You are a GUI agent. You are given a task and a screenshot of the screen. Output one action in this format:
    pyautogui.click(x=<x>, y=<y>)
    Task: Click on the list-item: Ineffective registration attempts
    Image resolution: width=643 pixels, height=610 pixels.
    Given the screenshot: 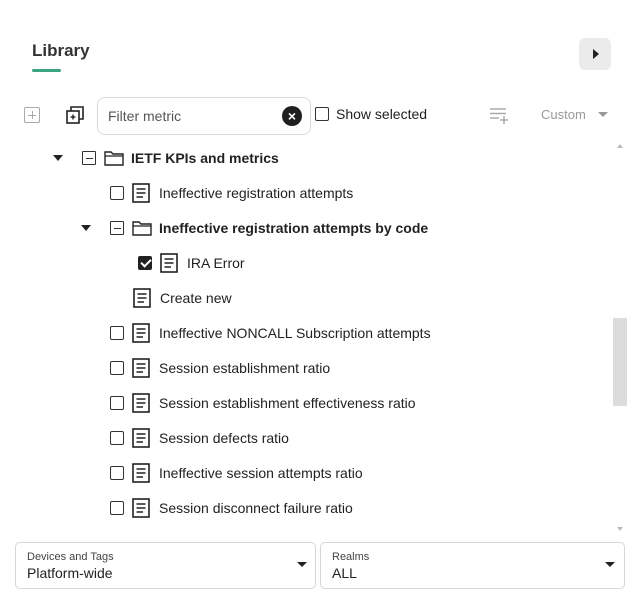 What is the action you would take?
    pyautogui.click(x=306, y=193)
    